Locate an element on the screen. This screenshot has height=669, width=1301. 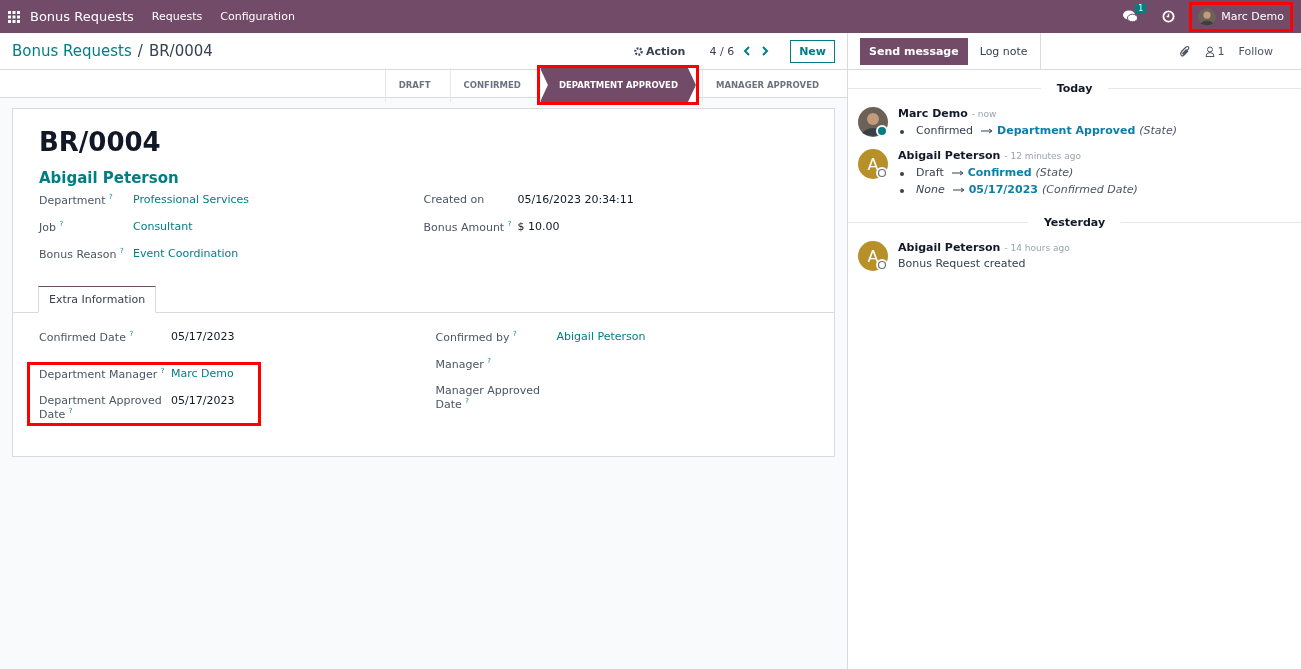
message-author: Marc Demo is located at coordinates (933, 113).